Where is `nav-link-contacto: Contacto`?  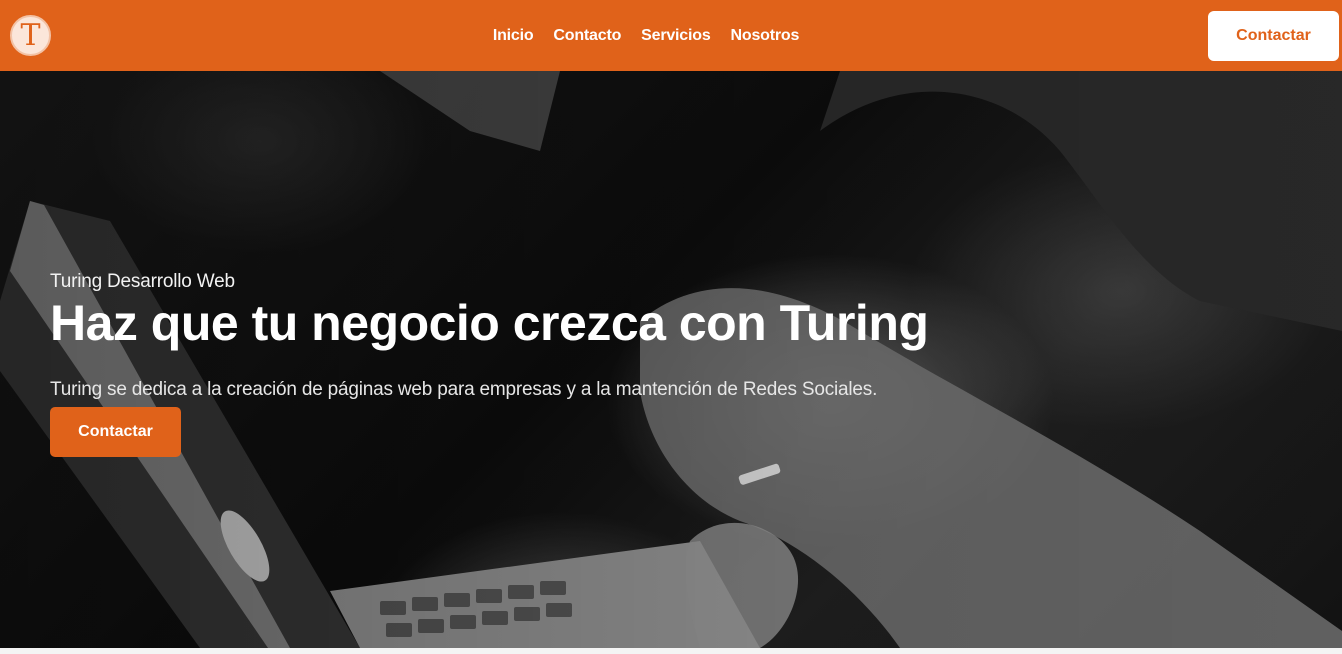
nav-link-contacto: Contacto is located at coordinates (587, 36).